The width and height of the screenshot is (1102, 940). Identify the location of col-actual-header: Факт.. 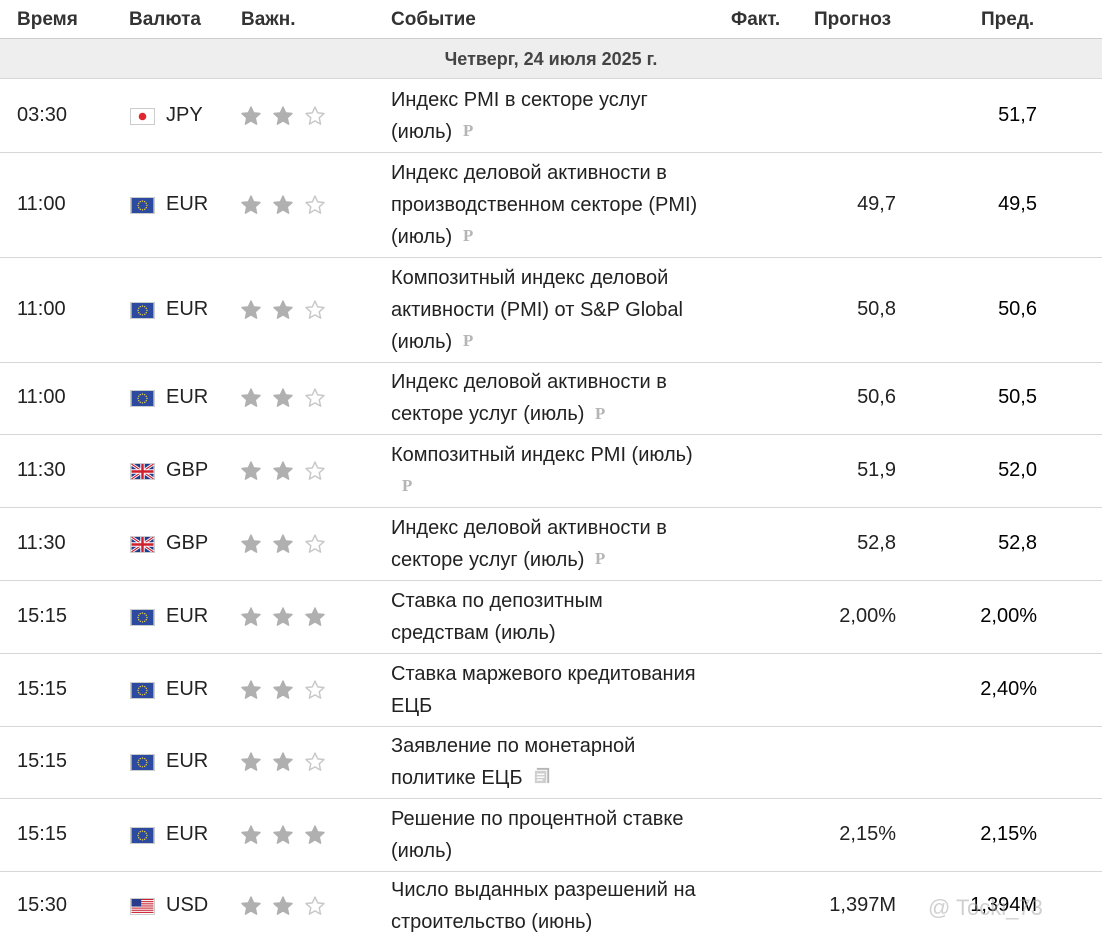
(755, 20).